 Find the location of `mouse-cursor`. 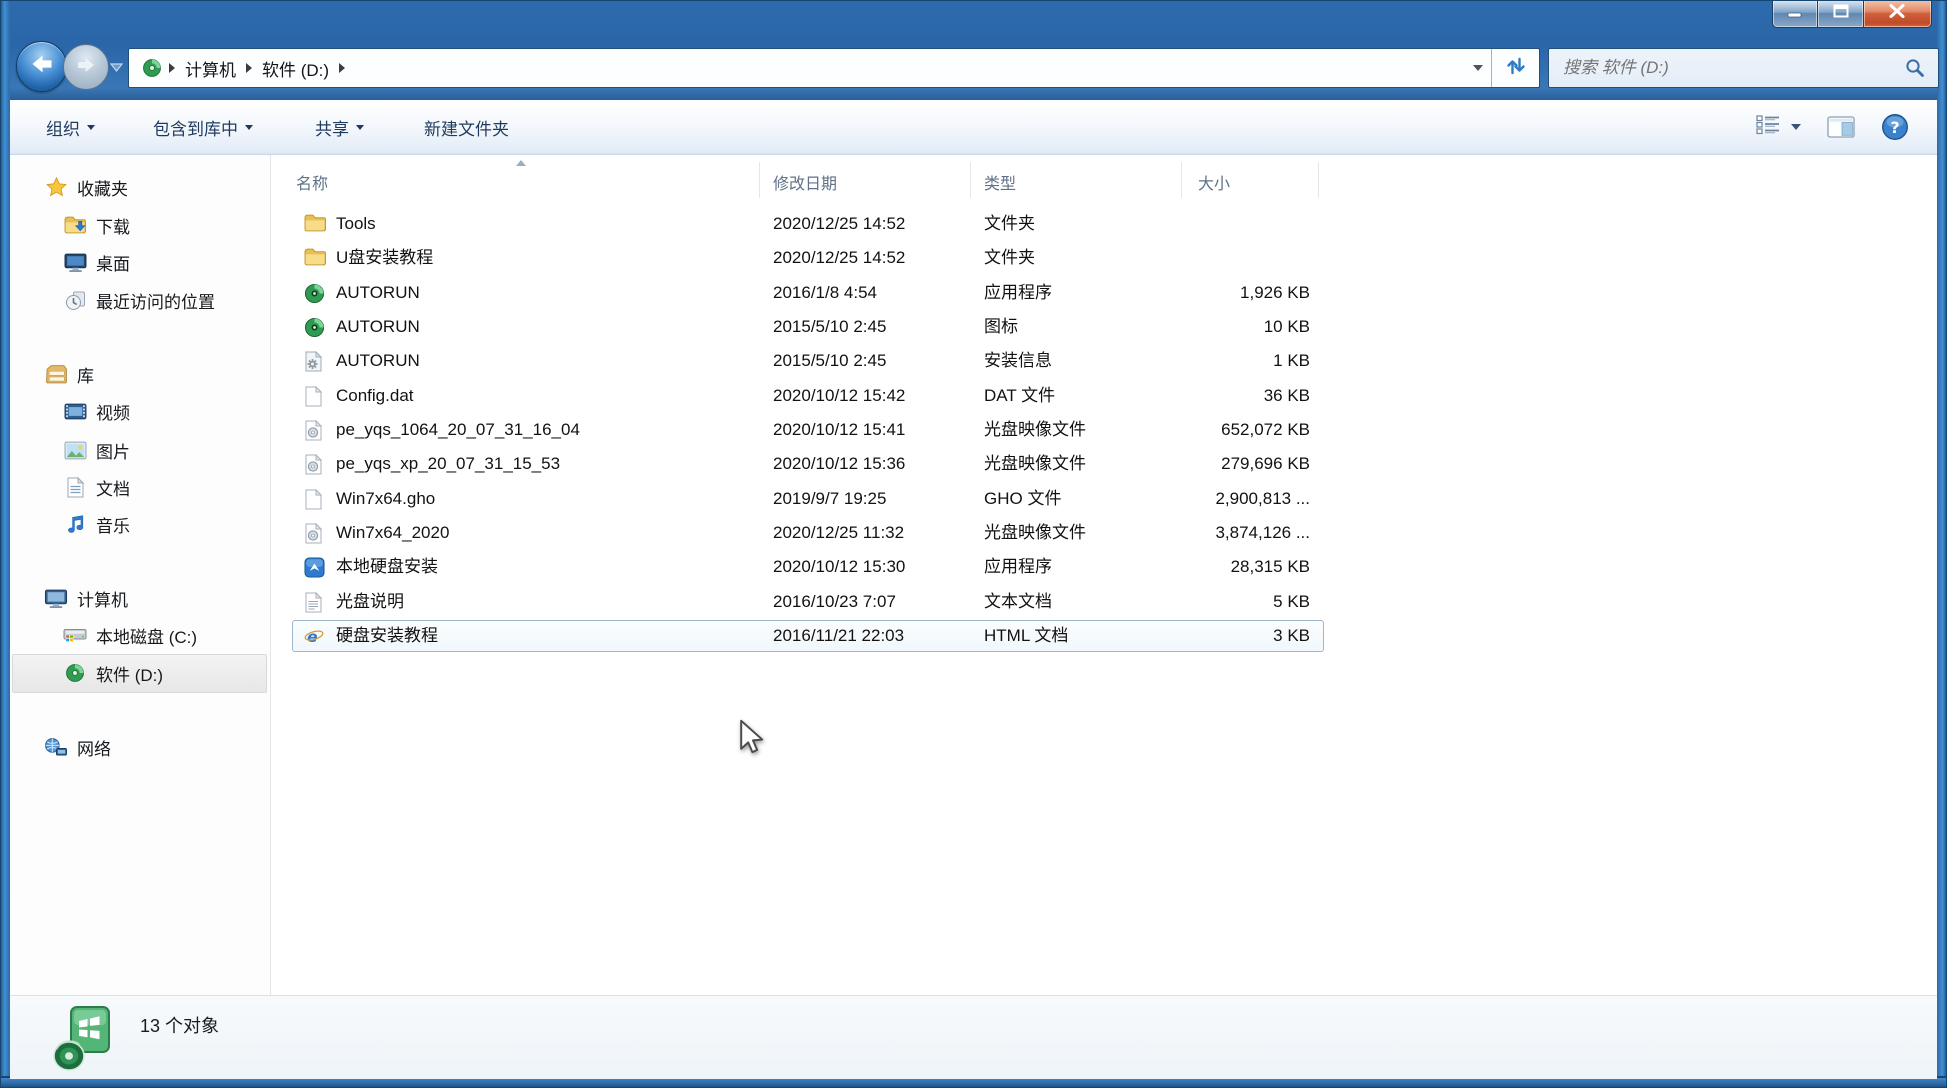

mouse-cursor is located at coordinates (751, 741).